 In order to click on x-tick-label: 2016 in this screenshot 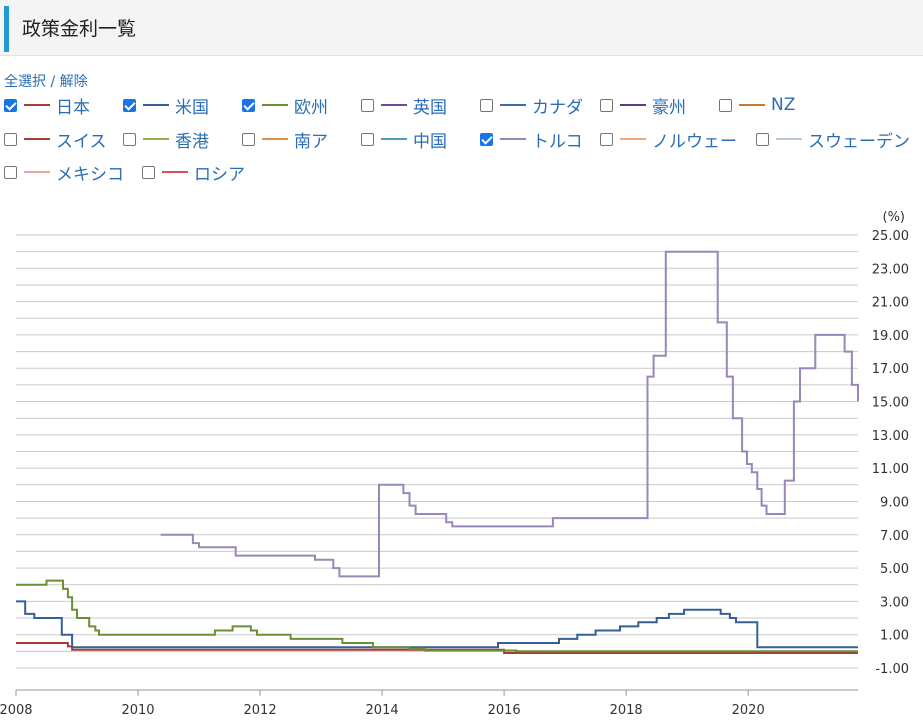, I will do `click(504, 710)`.